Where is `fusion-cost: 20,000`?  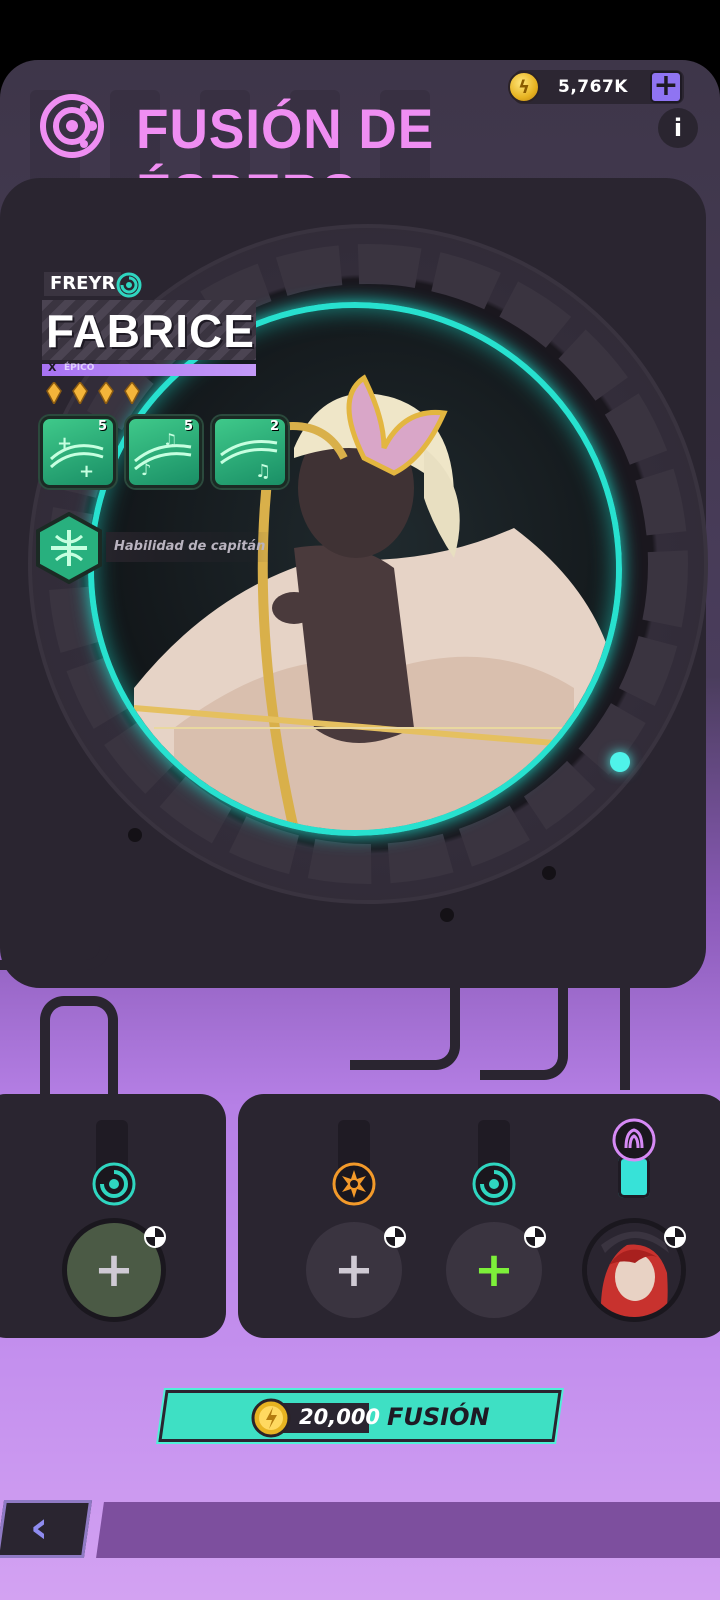 fusion-cost: 20,000 is located at coordinates (340, 1417).